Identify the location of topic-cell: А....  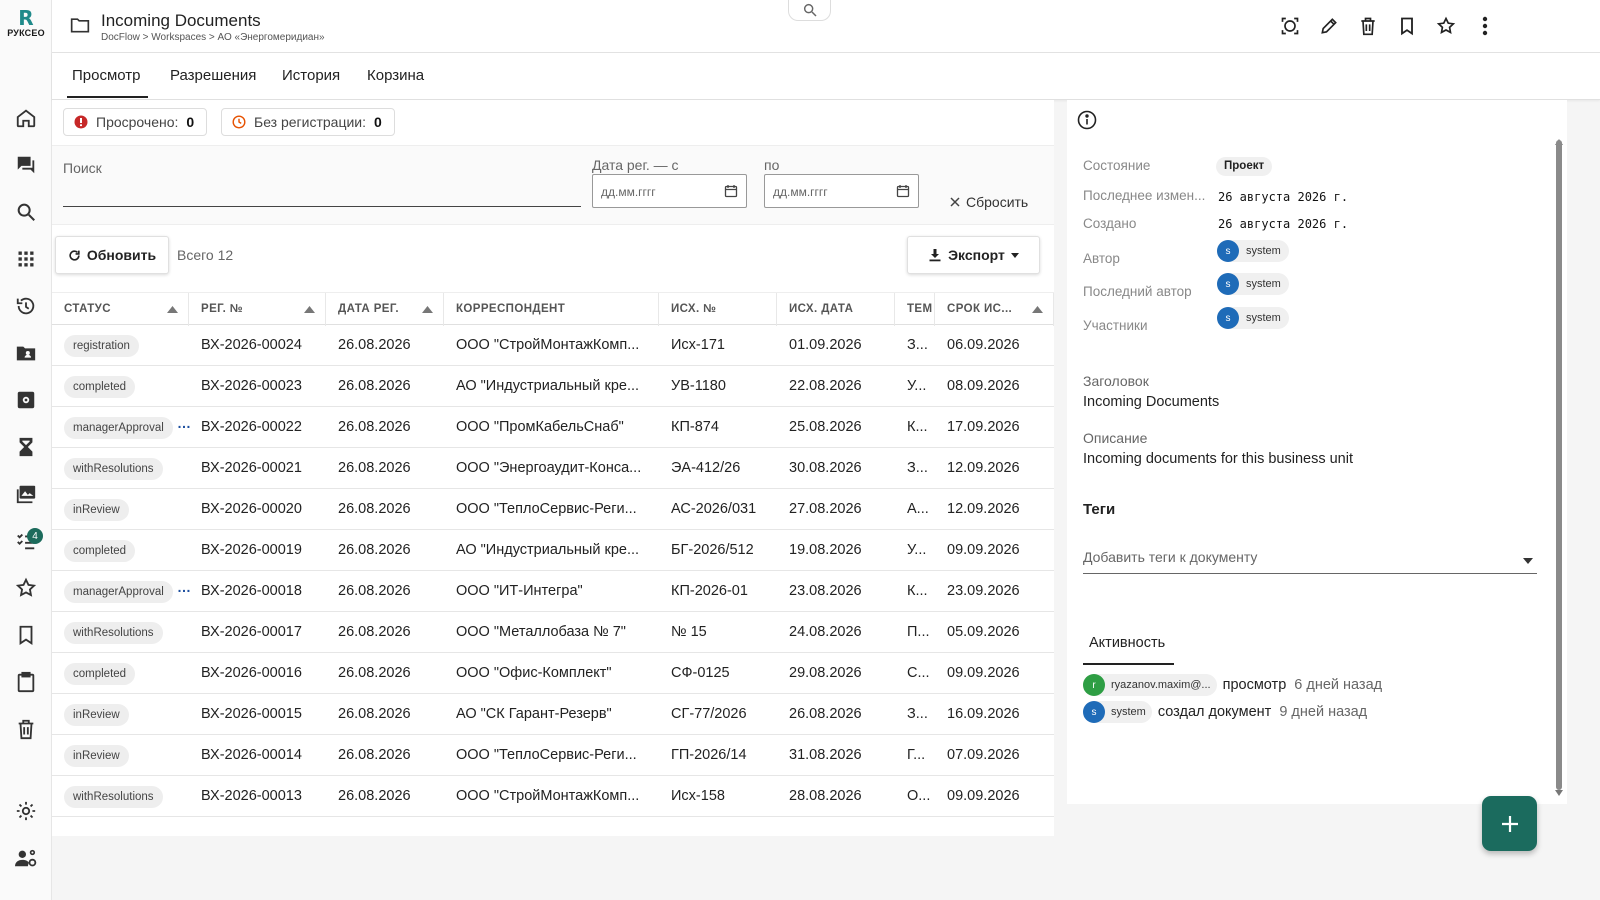
(918, 509).